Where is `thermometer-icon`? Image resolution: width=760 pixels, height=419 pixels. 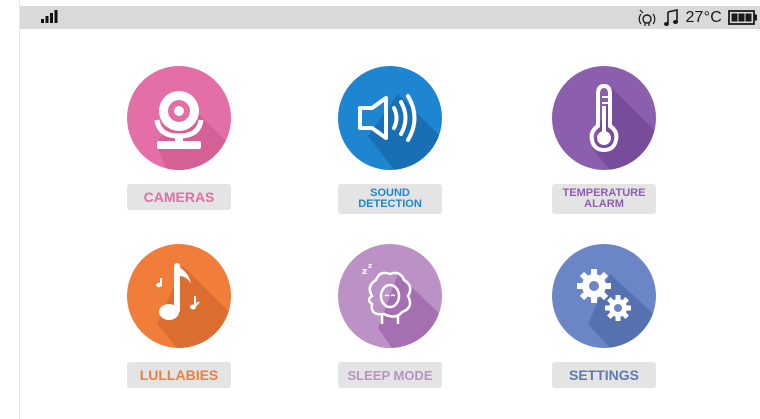
thermometer-icon is located at coordinates (622, 126).